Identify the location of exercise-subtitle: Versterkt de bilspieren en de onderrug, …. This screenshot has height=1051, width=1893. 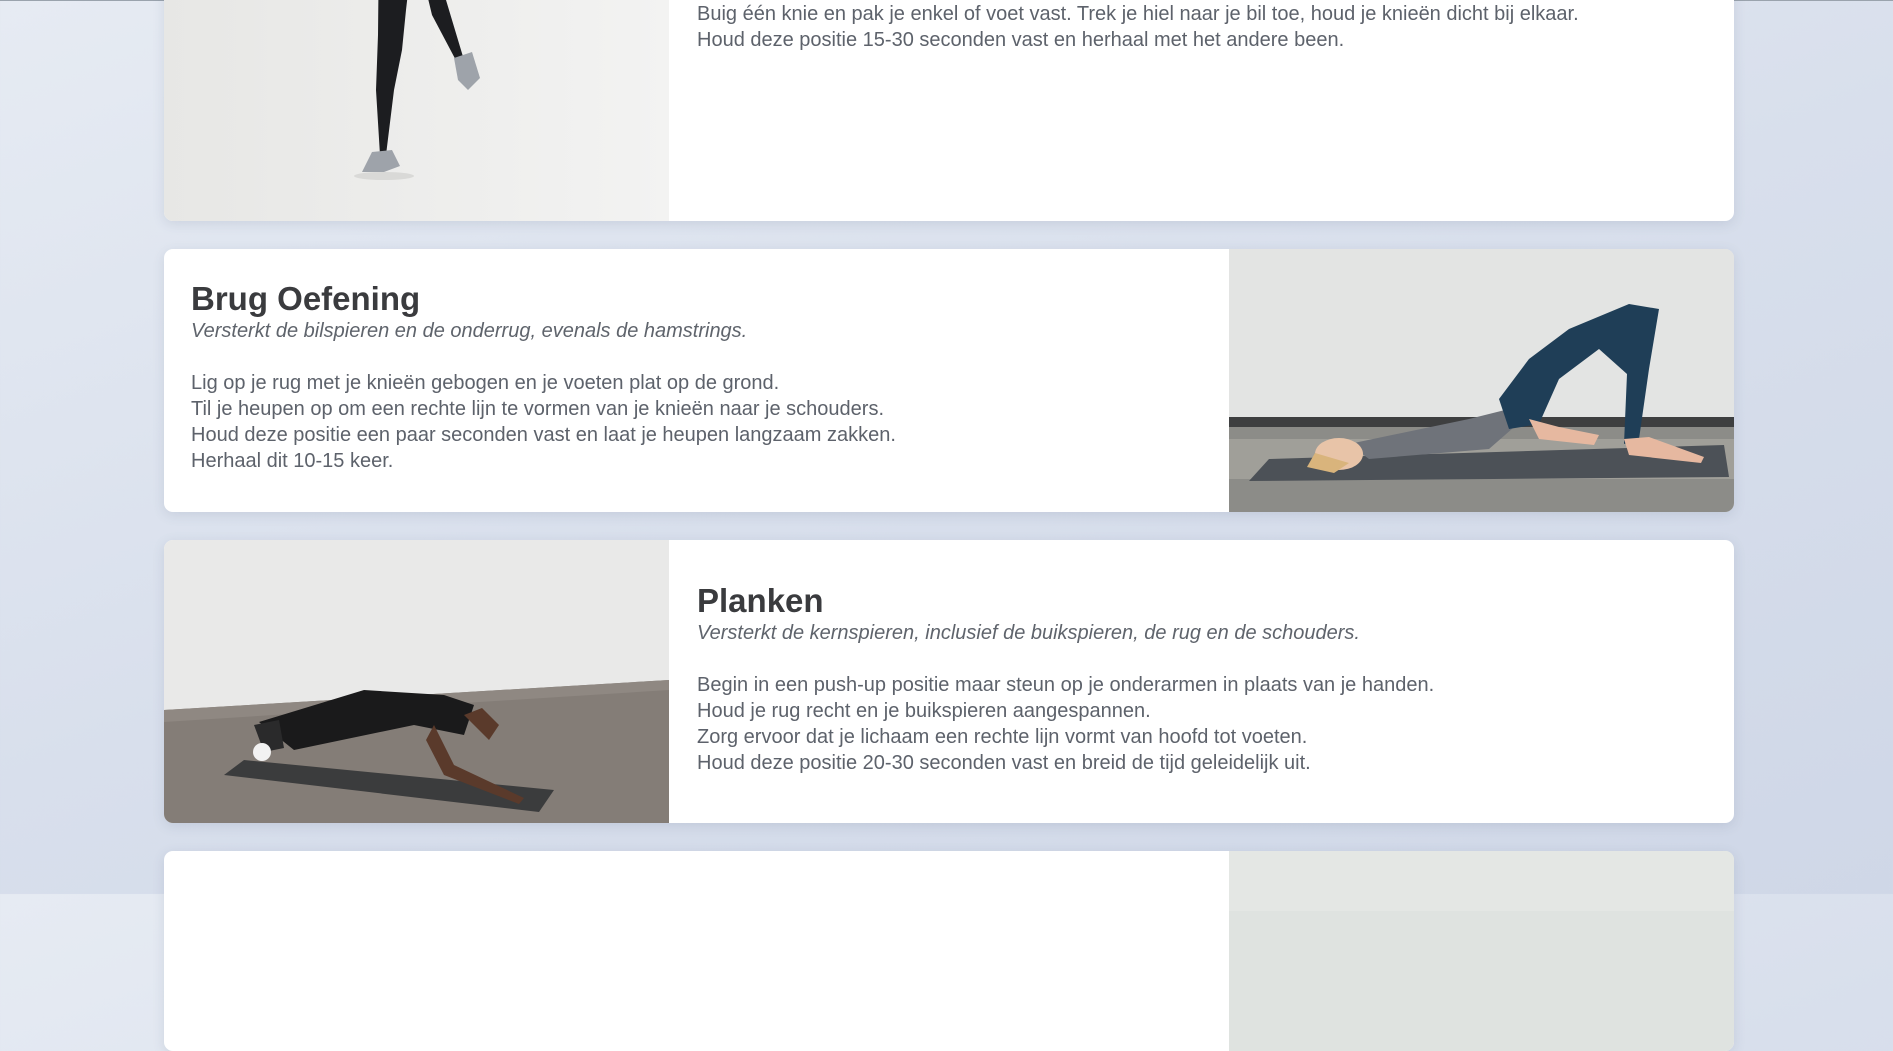
(469, 331).